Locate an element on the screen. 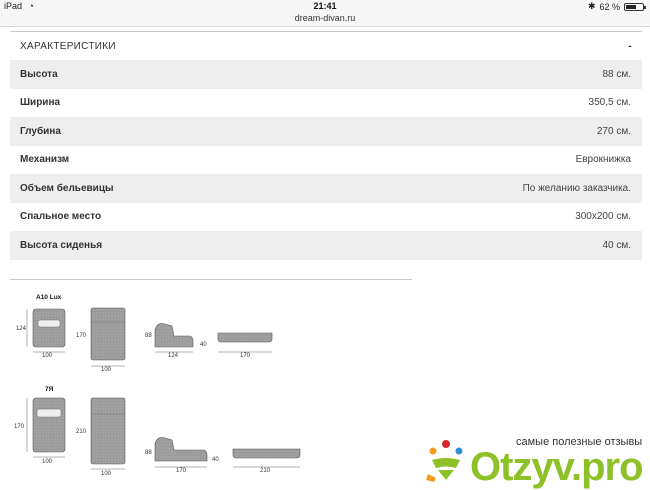 The width and height of the screenshot is (650, 490). table-row: Ширина 350,5 см. is located at coordinates (326, 103).